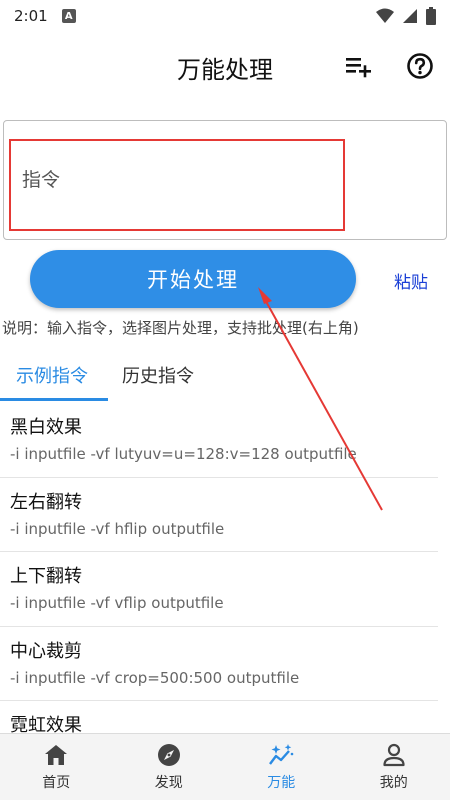  I want to click on compass-icon, so click(169, 755).